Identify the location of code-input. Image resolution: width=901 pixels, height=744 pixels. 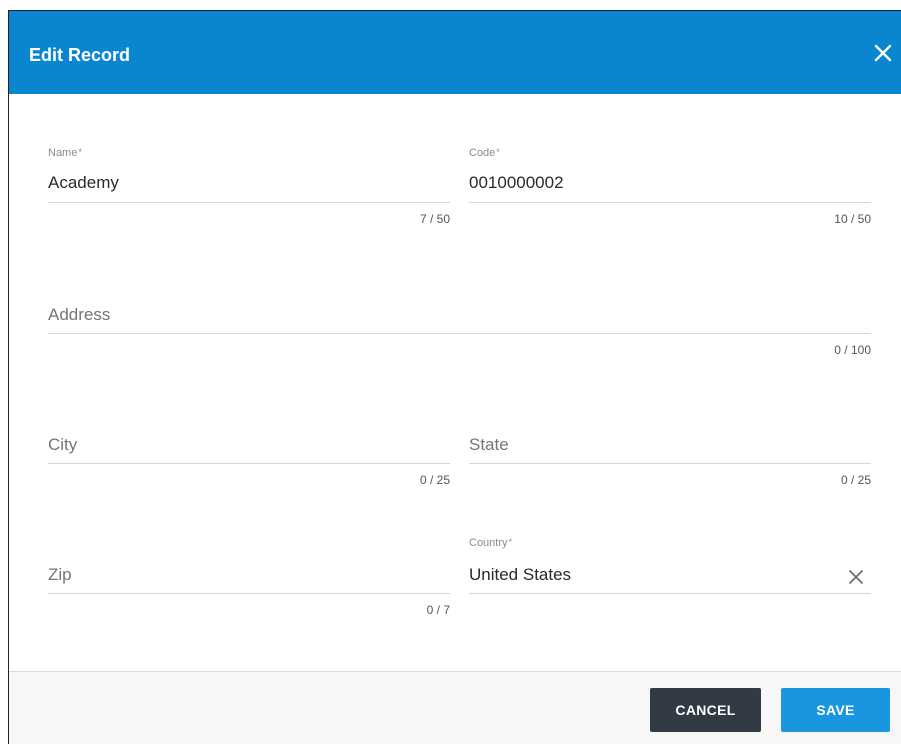
(670, 183).